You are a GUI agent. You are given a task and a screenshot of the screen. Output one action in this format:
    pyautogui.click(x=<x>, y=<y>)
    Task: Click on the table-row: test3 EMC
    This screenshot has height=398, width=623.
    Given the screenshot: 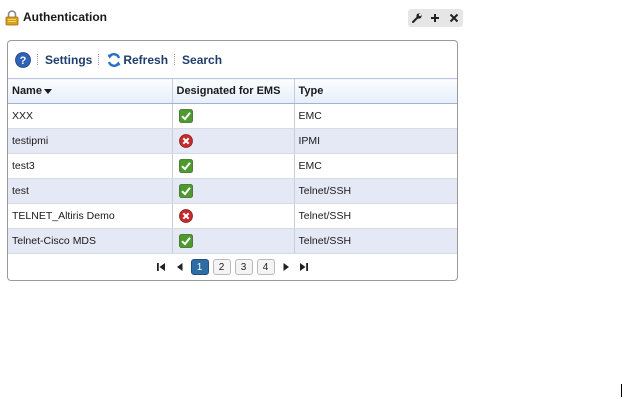 What is the action you would take?
    pyautogui.click(x=232, y=166)
    